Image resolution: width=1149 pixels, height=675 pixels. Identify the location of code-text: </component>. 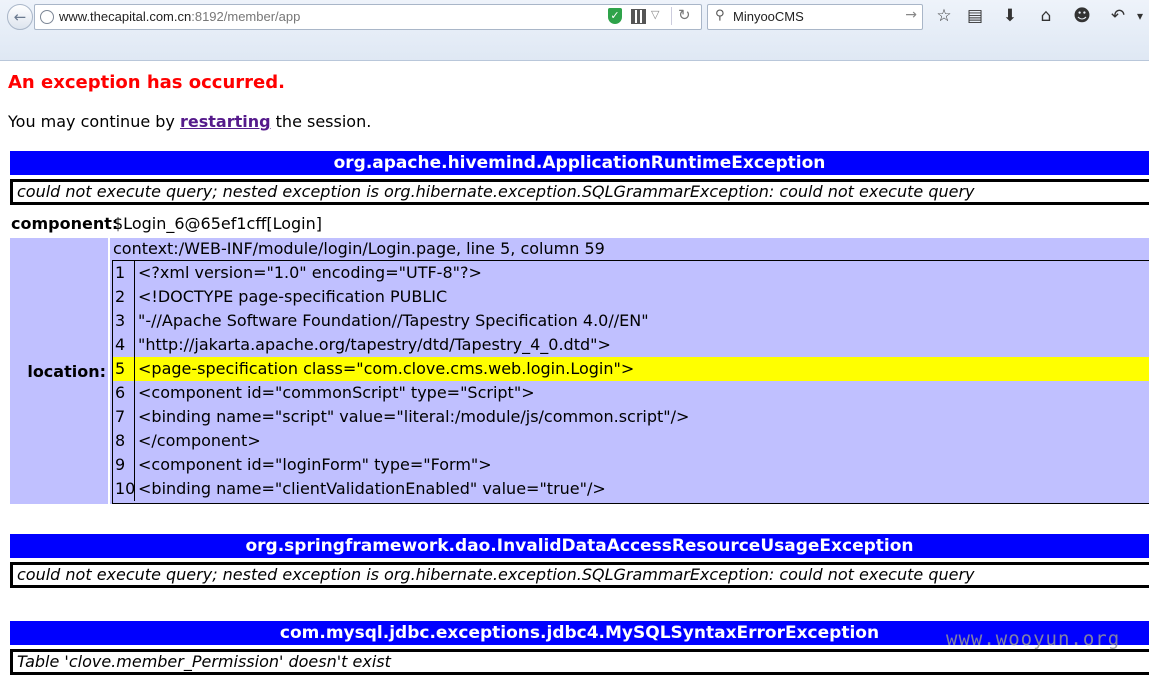
(199, 440).